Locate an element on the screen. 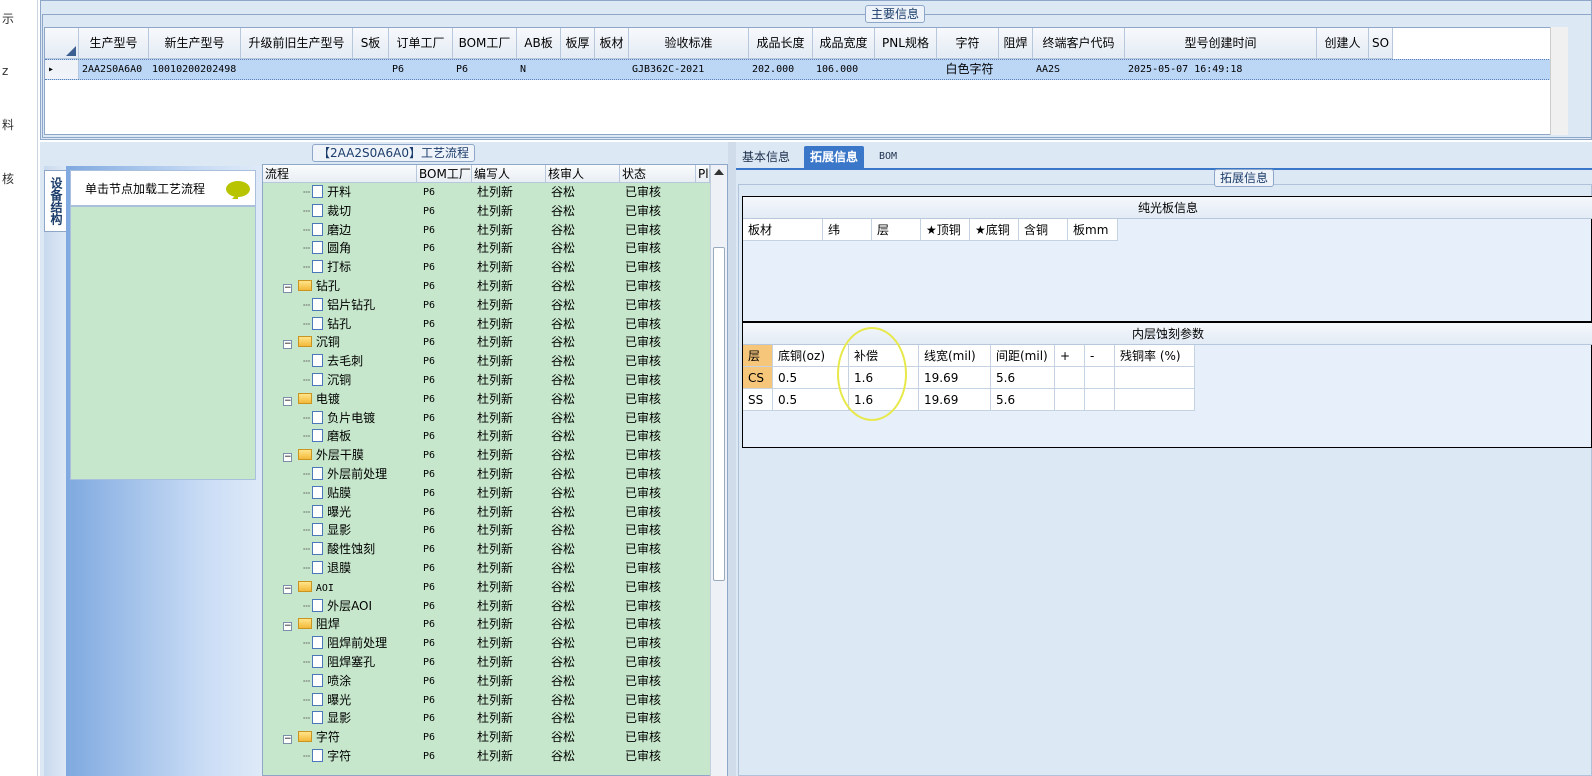 The width and height of the screenshot is (1592, 776). tree-node: ┄ 开料 is located at coordinates (327, 192).